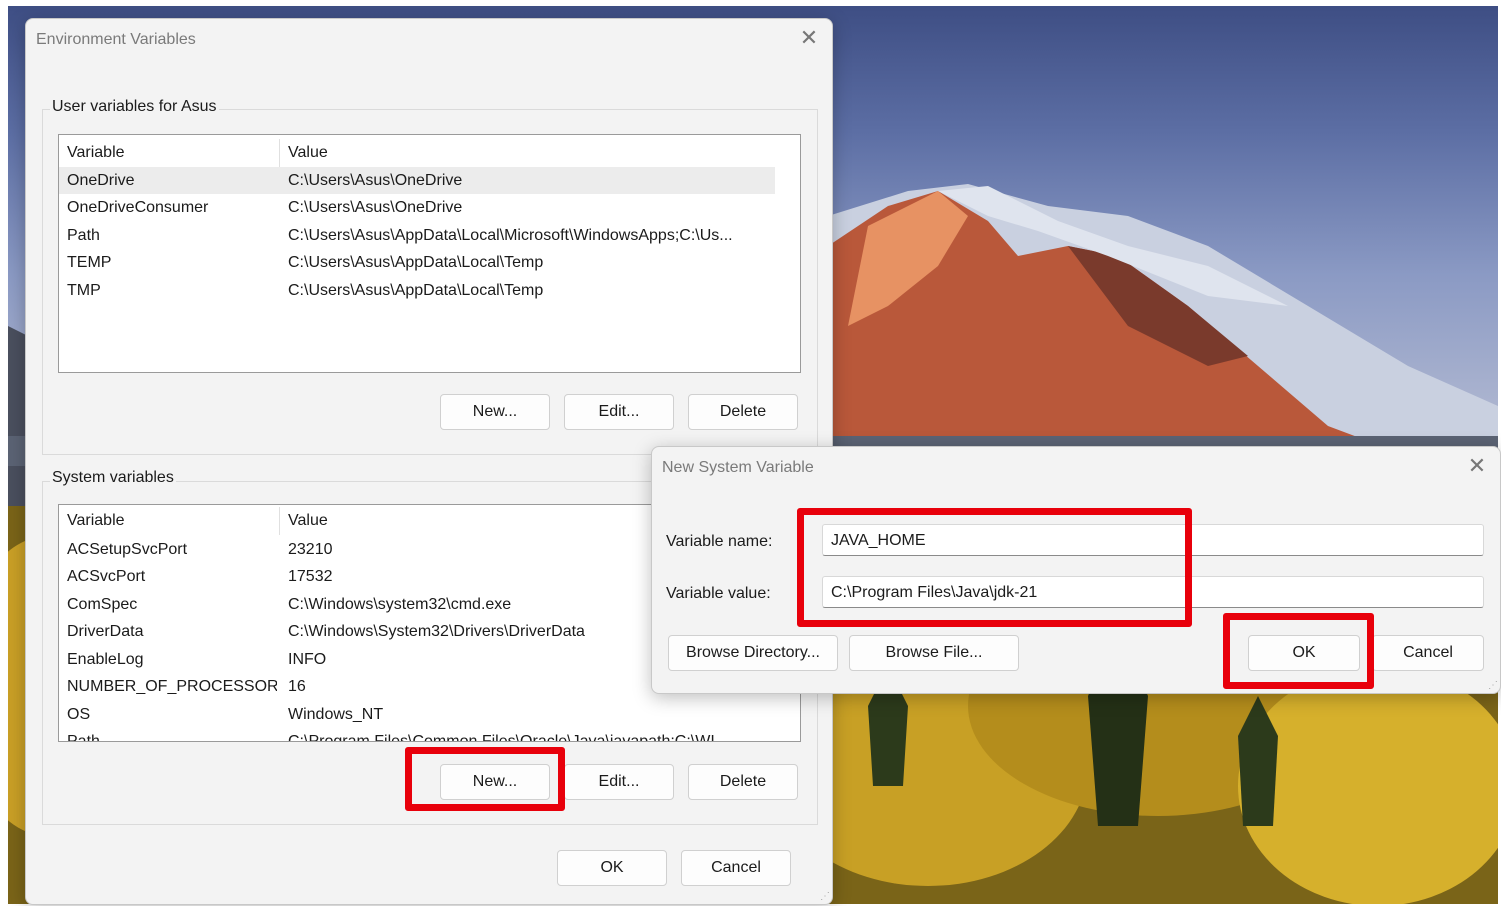  Describe the element at coordinates (79, 714) in the screenshot. I see `variable-name-cell: OS` at that location.